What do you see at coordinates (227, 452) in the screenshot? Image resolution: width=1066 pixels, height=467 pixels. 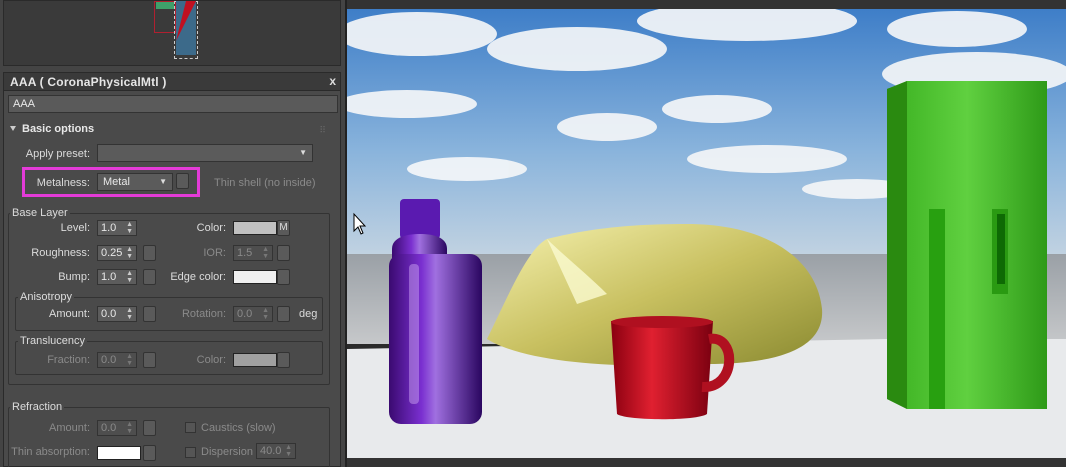 I see `dispersion-label: Dispersion` at bounding box center [227, 452].